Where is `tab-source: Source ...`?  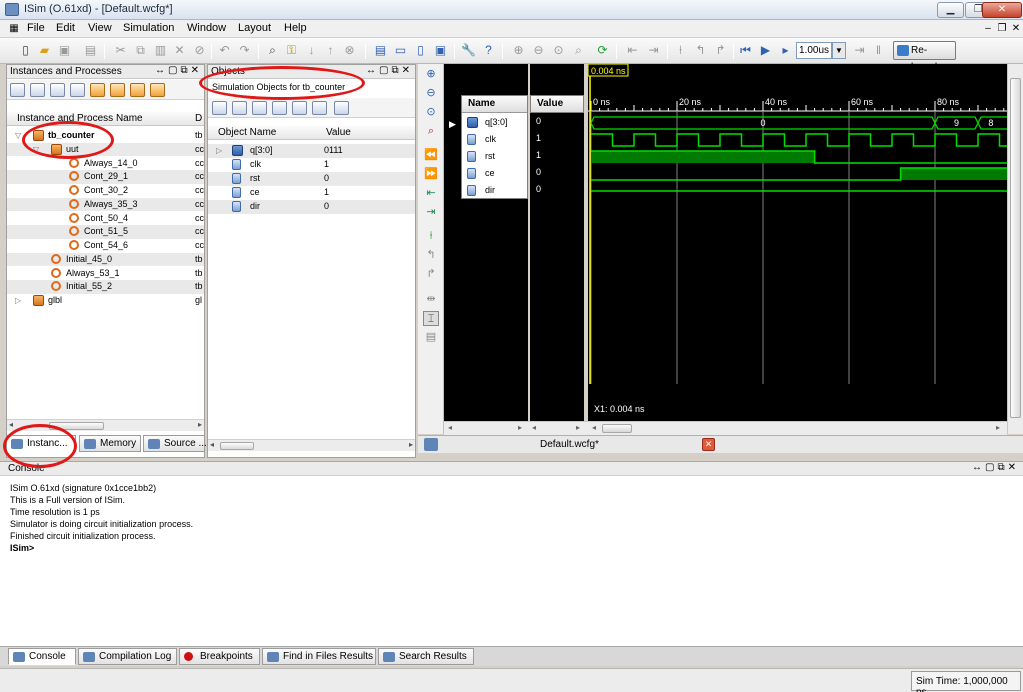 tab-source: Source ... is located at coordinates (175, 443).